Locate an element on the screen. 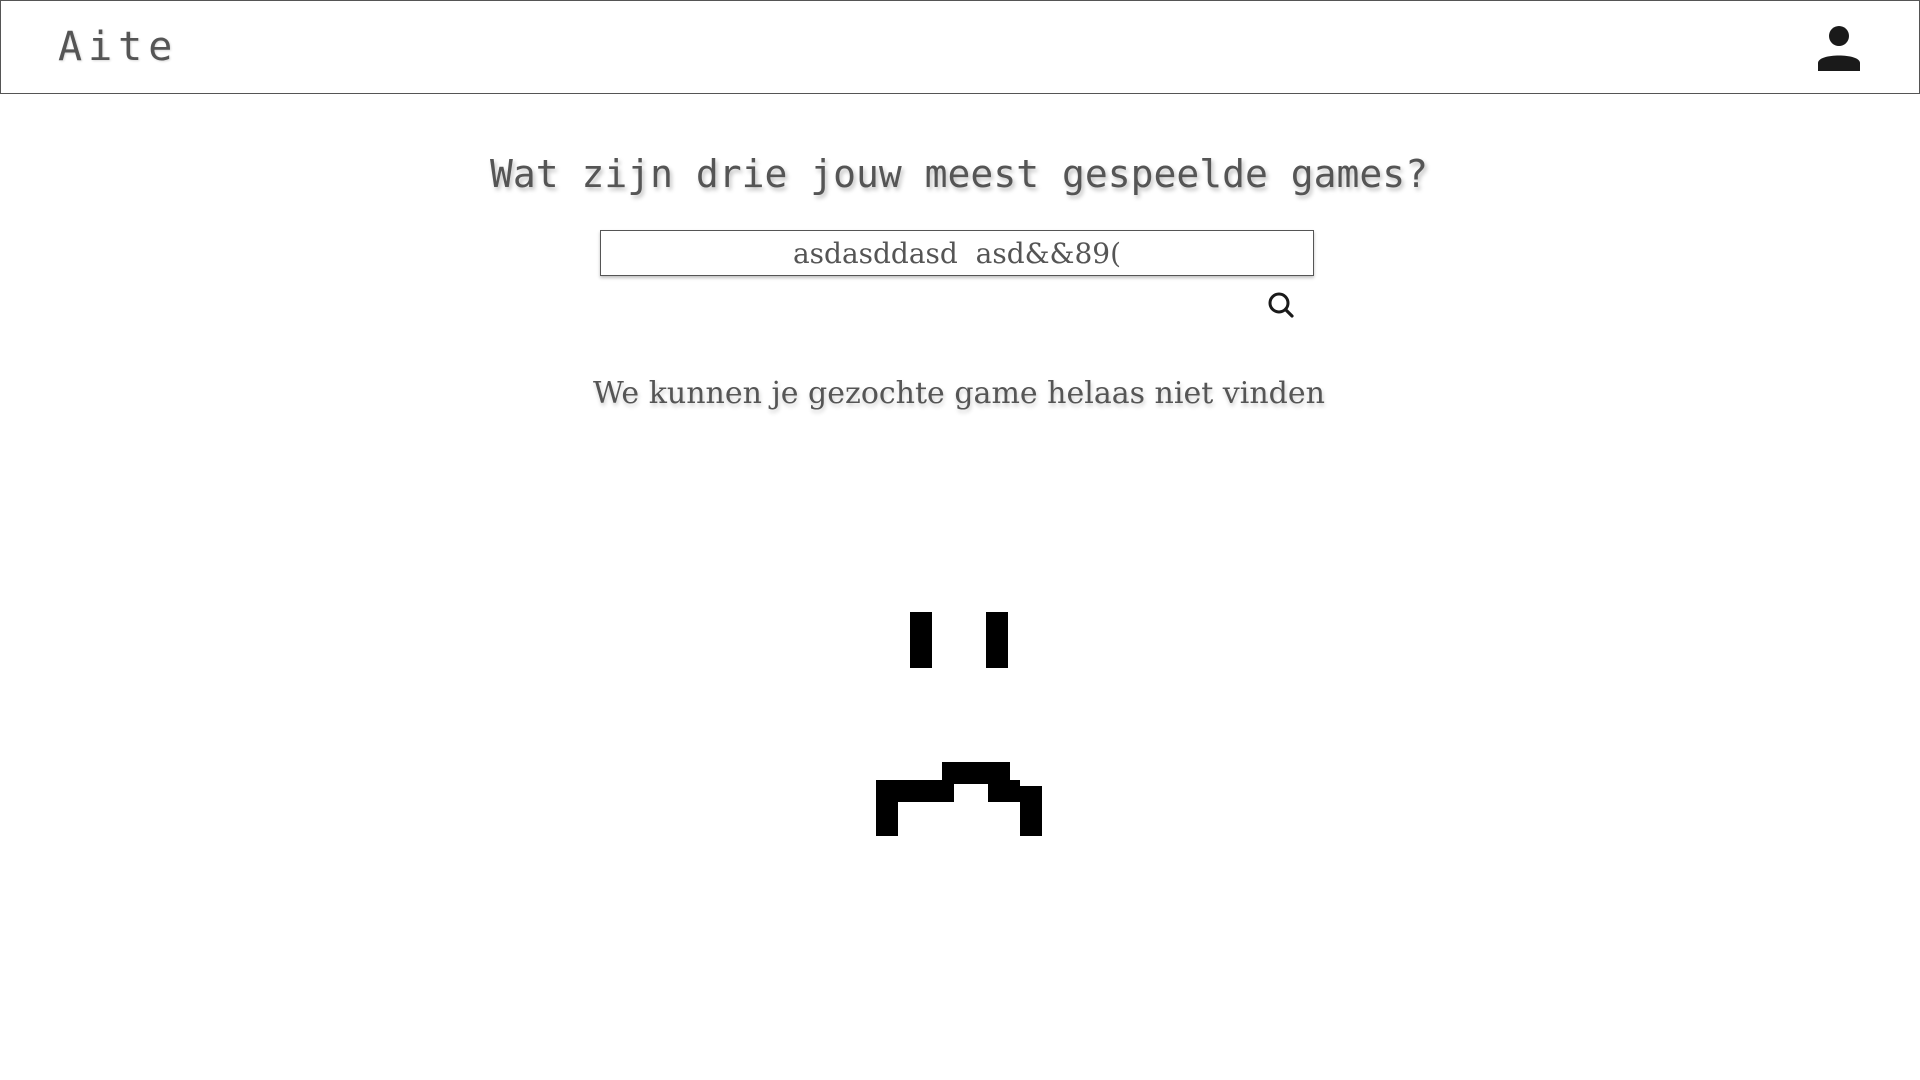  person-icon is located at coordinates (1839, 48).